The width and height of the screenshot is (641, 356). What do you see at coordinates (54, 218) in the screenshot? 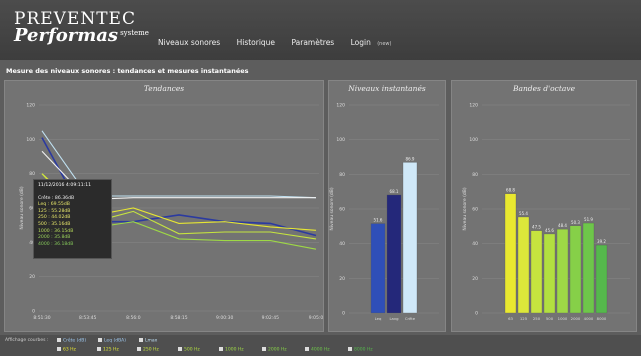
I see `tooltip-line-3: 250 : 44.02dB` at bounding box center [54, 218].